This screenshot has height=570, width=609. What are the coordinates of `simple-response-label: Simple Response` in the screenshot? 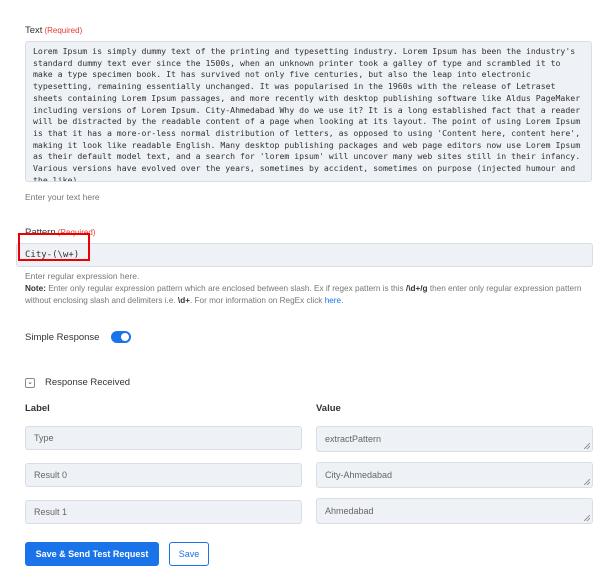 It's located at (62, 337).